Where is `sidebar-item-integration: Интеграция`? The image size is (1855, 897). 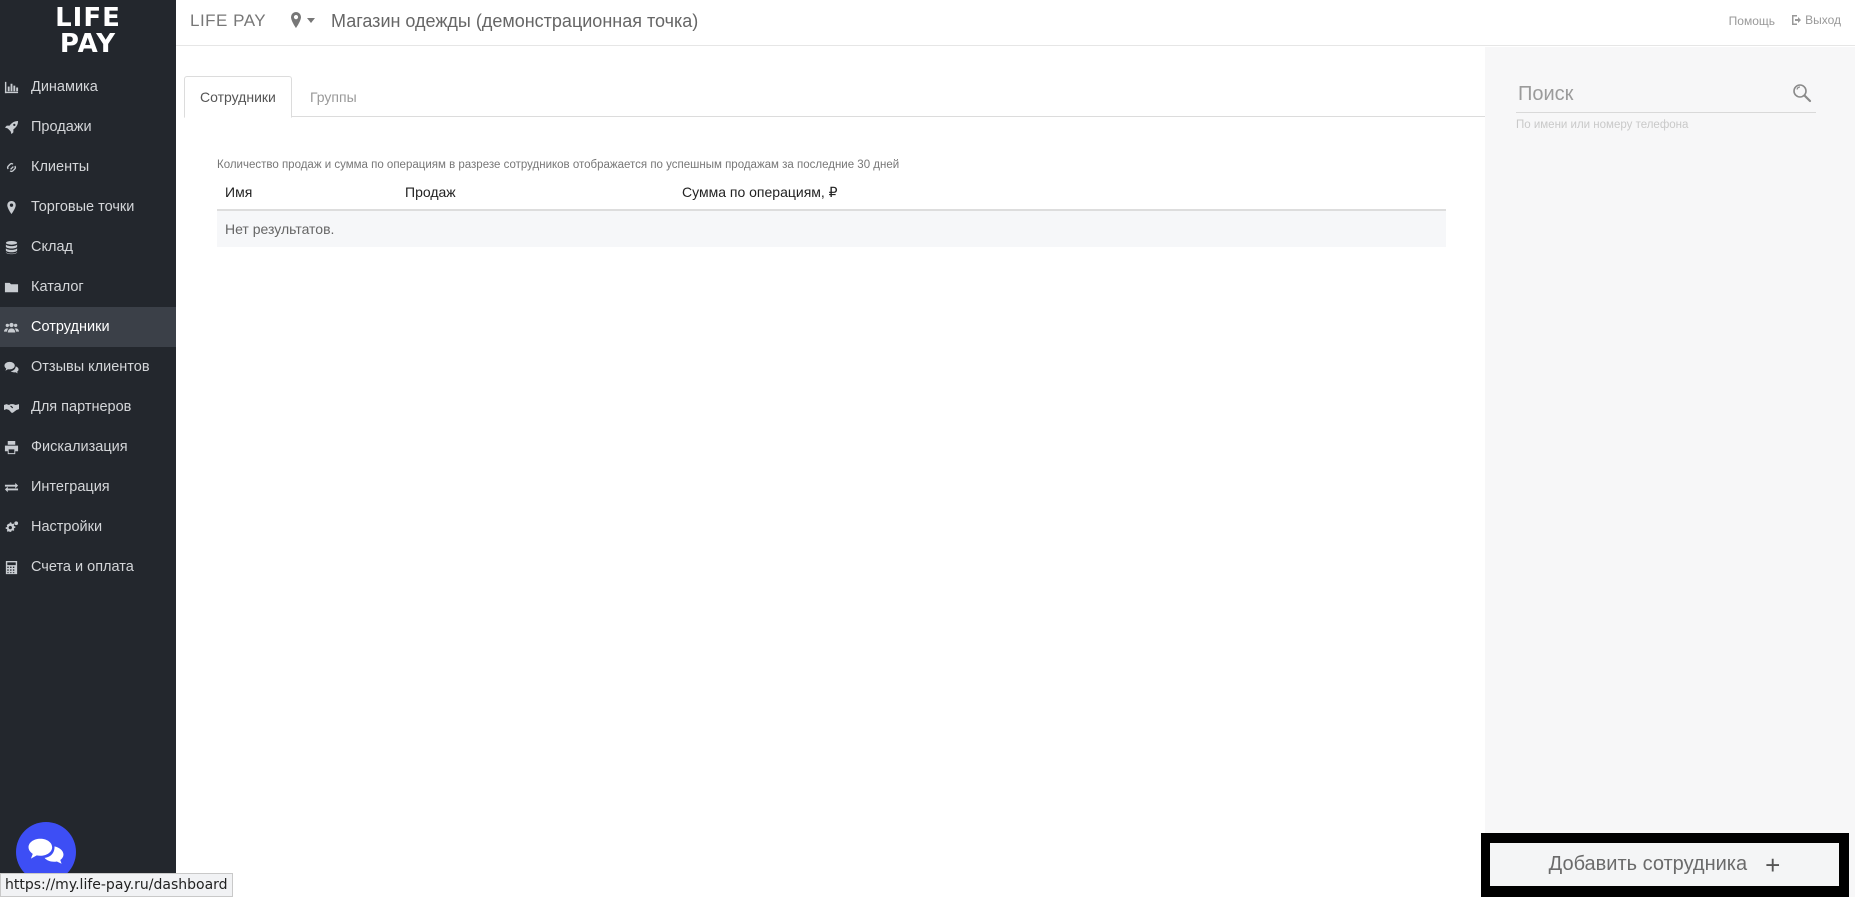 sidebar-item-integration: Интеграция is located at coordinates (88, 487).